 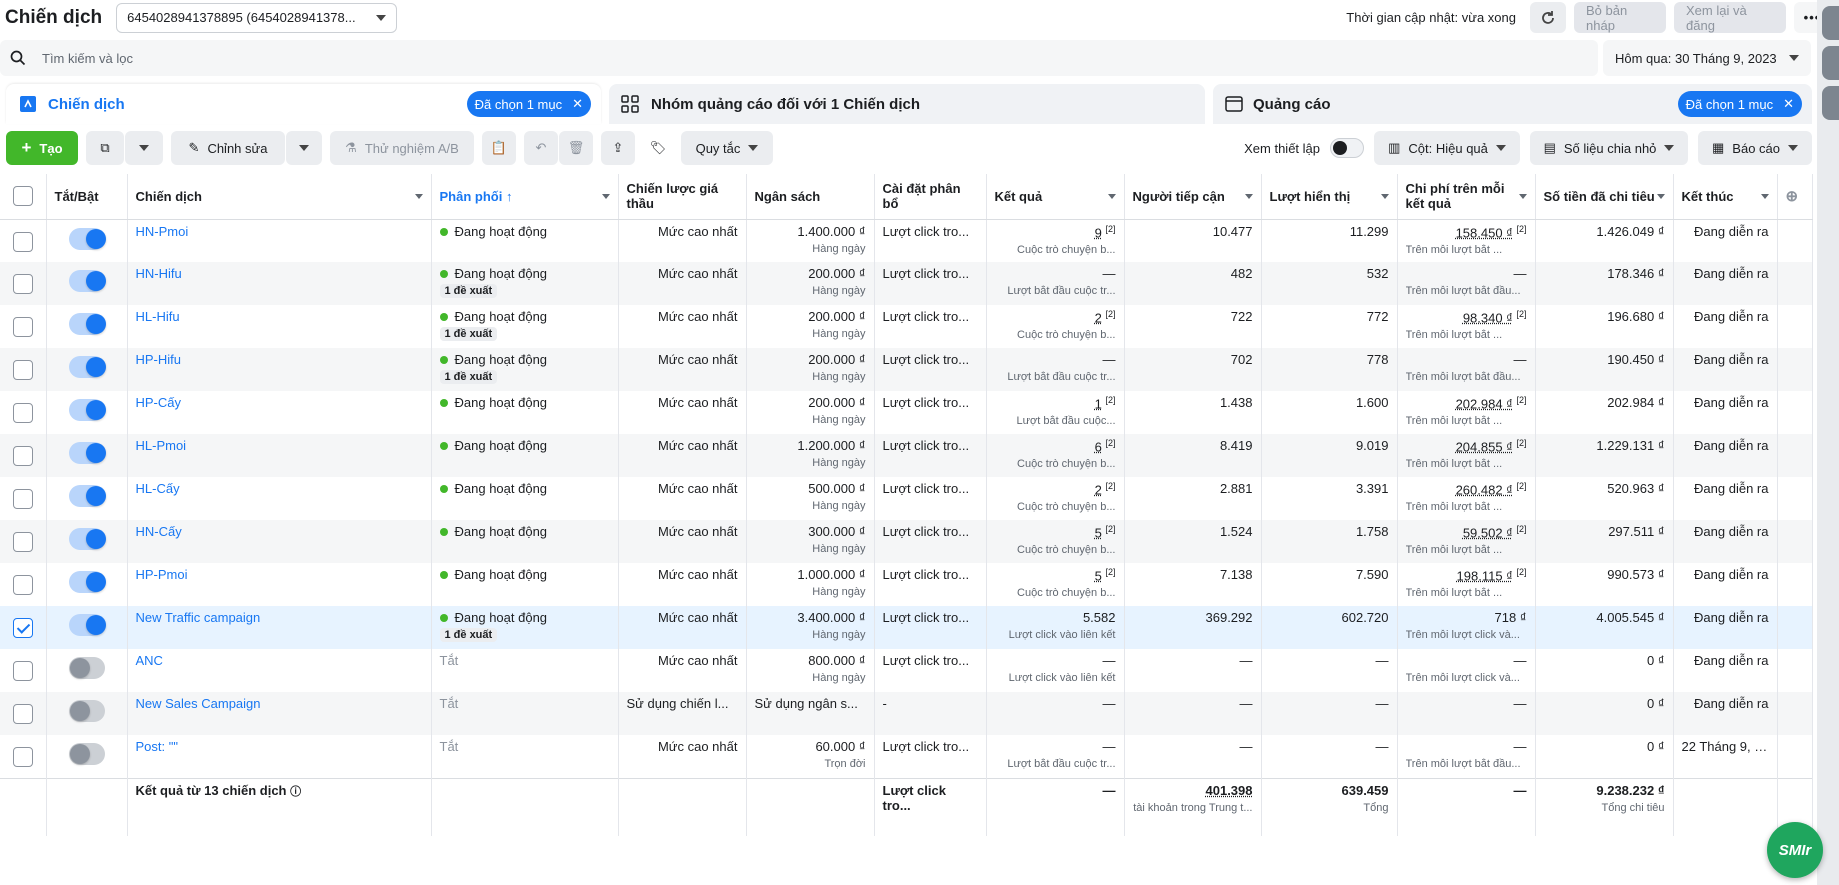 What do you see at coordinates (930, 196) in the screenshot?
I see `col-attribution: Cài đặt phân bổ` at bounding box center [930, 196].